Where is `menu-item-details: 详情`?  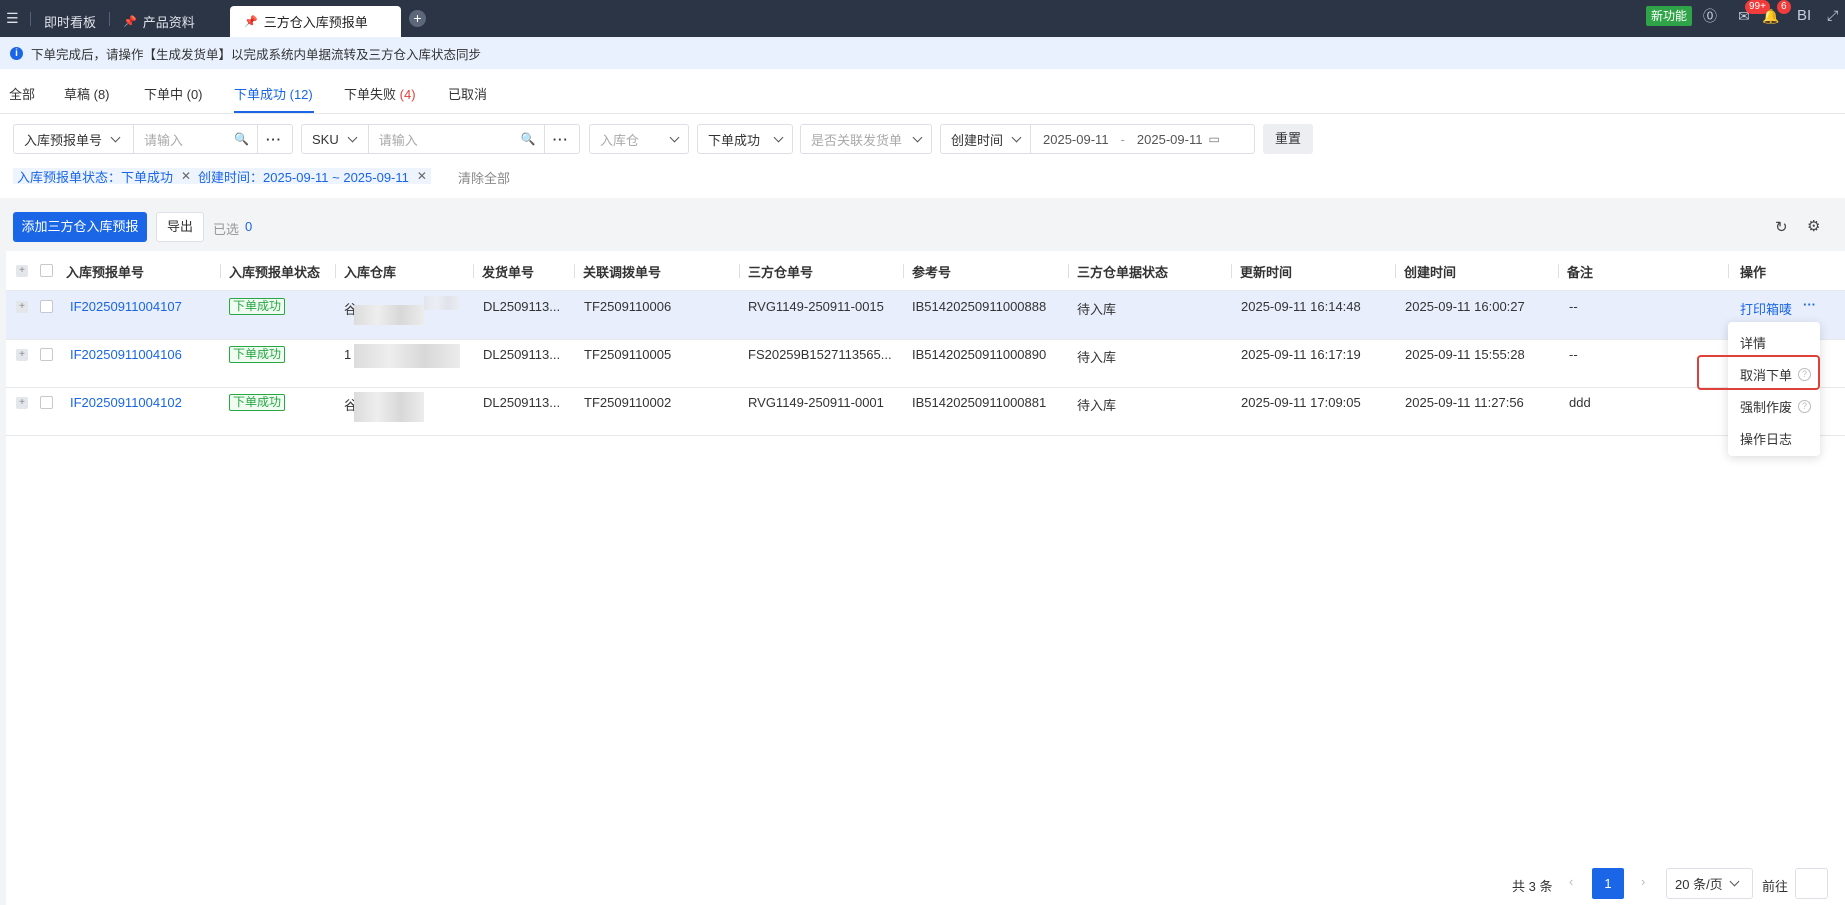 menu-item-details: 详情 is located at coordinates (1753, 342).